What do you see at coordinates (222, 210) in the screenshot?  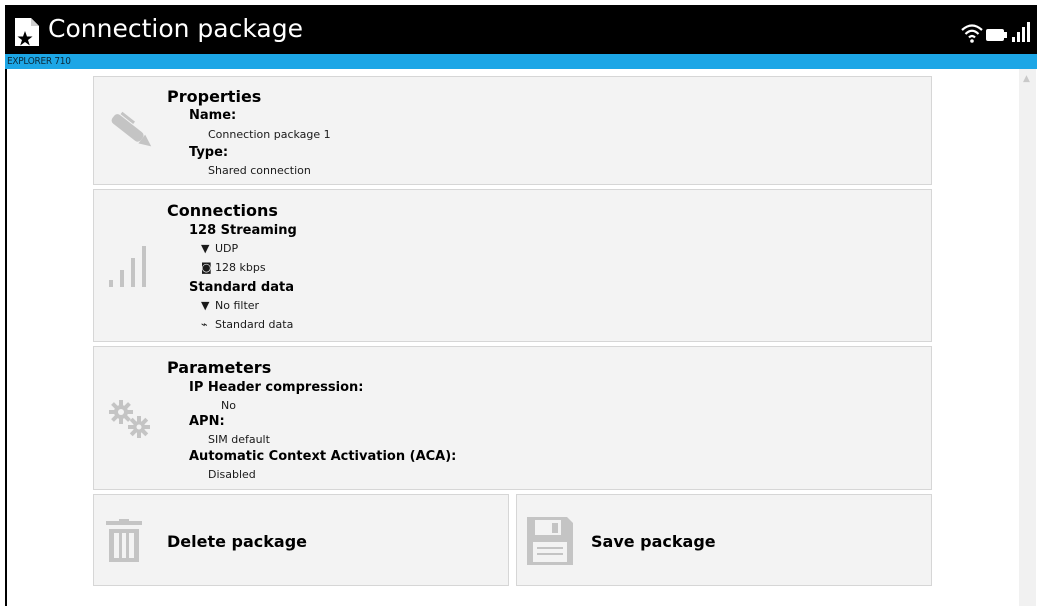 I see `connections-title: Connections` at bounding box center [222, 210].